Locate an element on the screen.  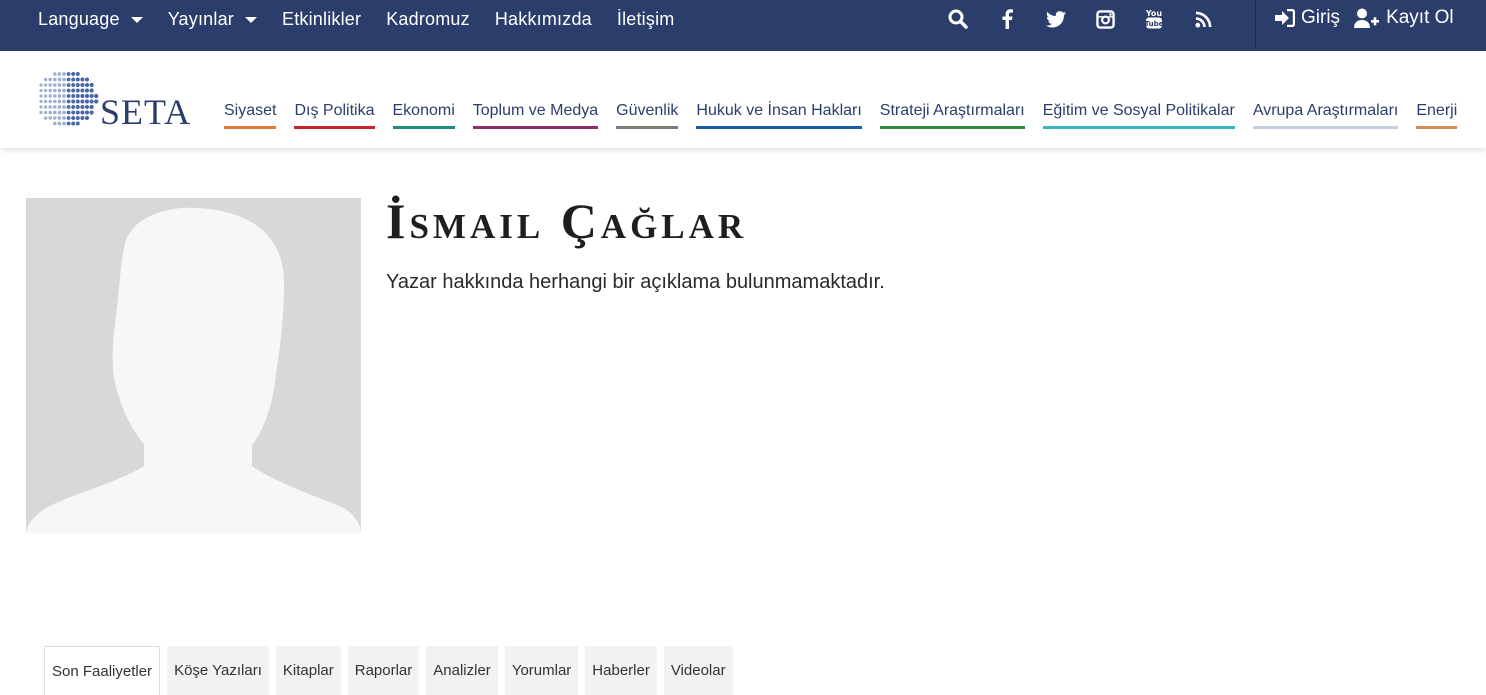
nav-iletisim: İletişim is located at coordinates (646, 19).